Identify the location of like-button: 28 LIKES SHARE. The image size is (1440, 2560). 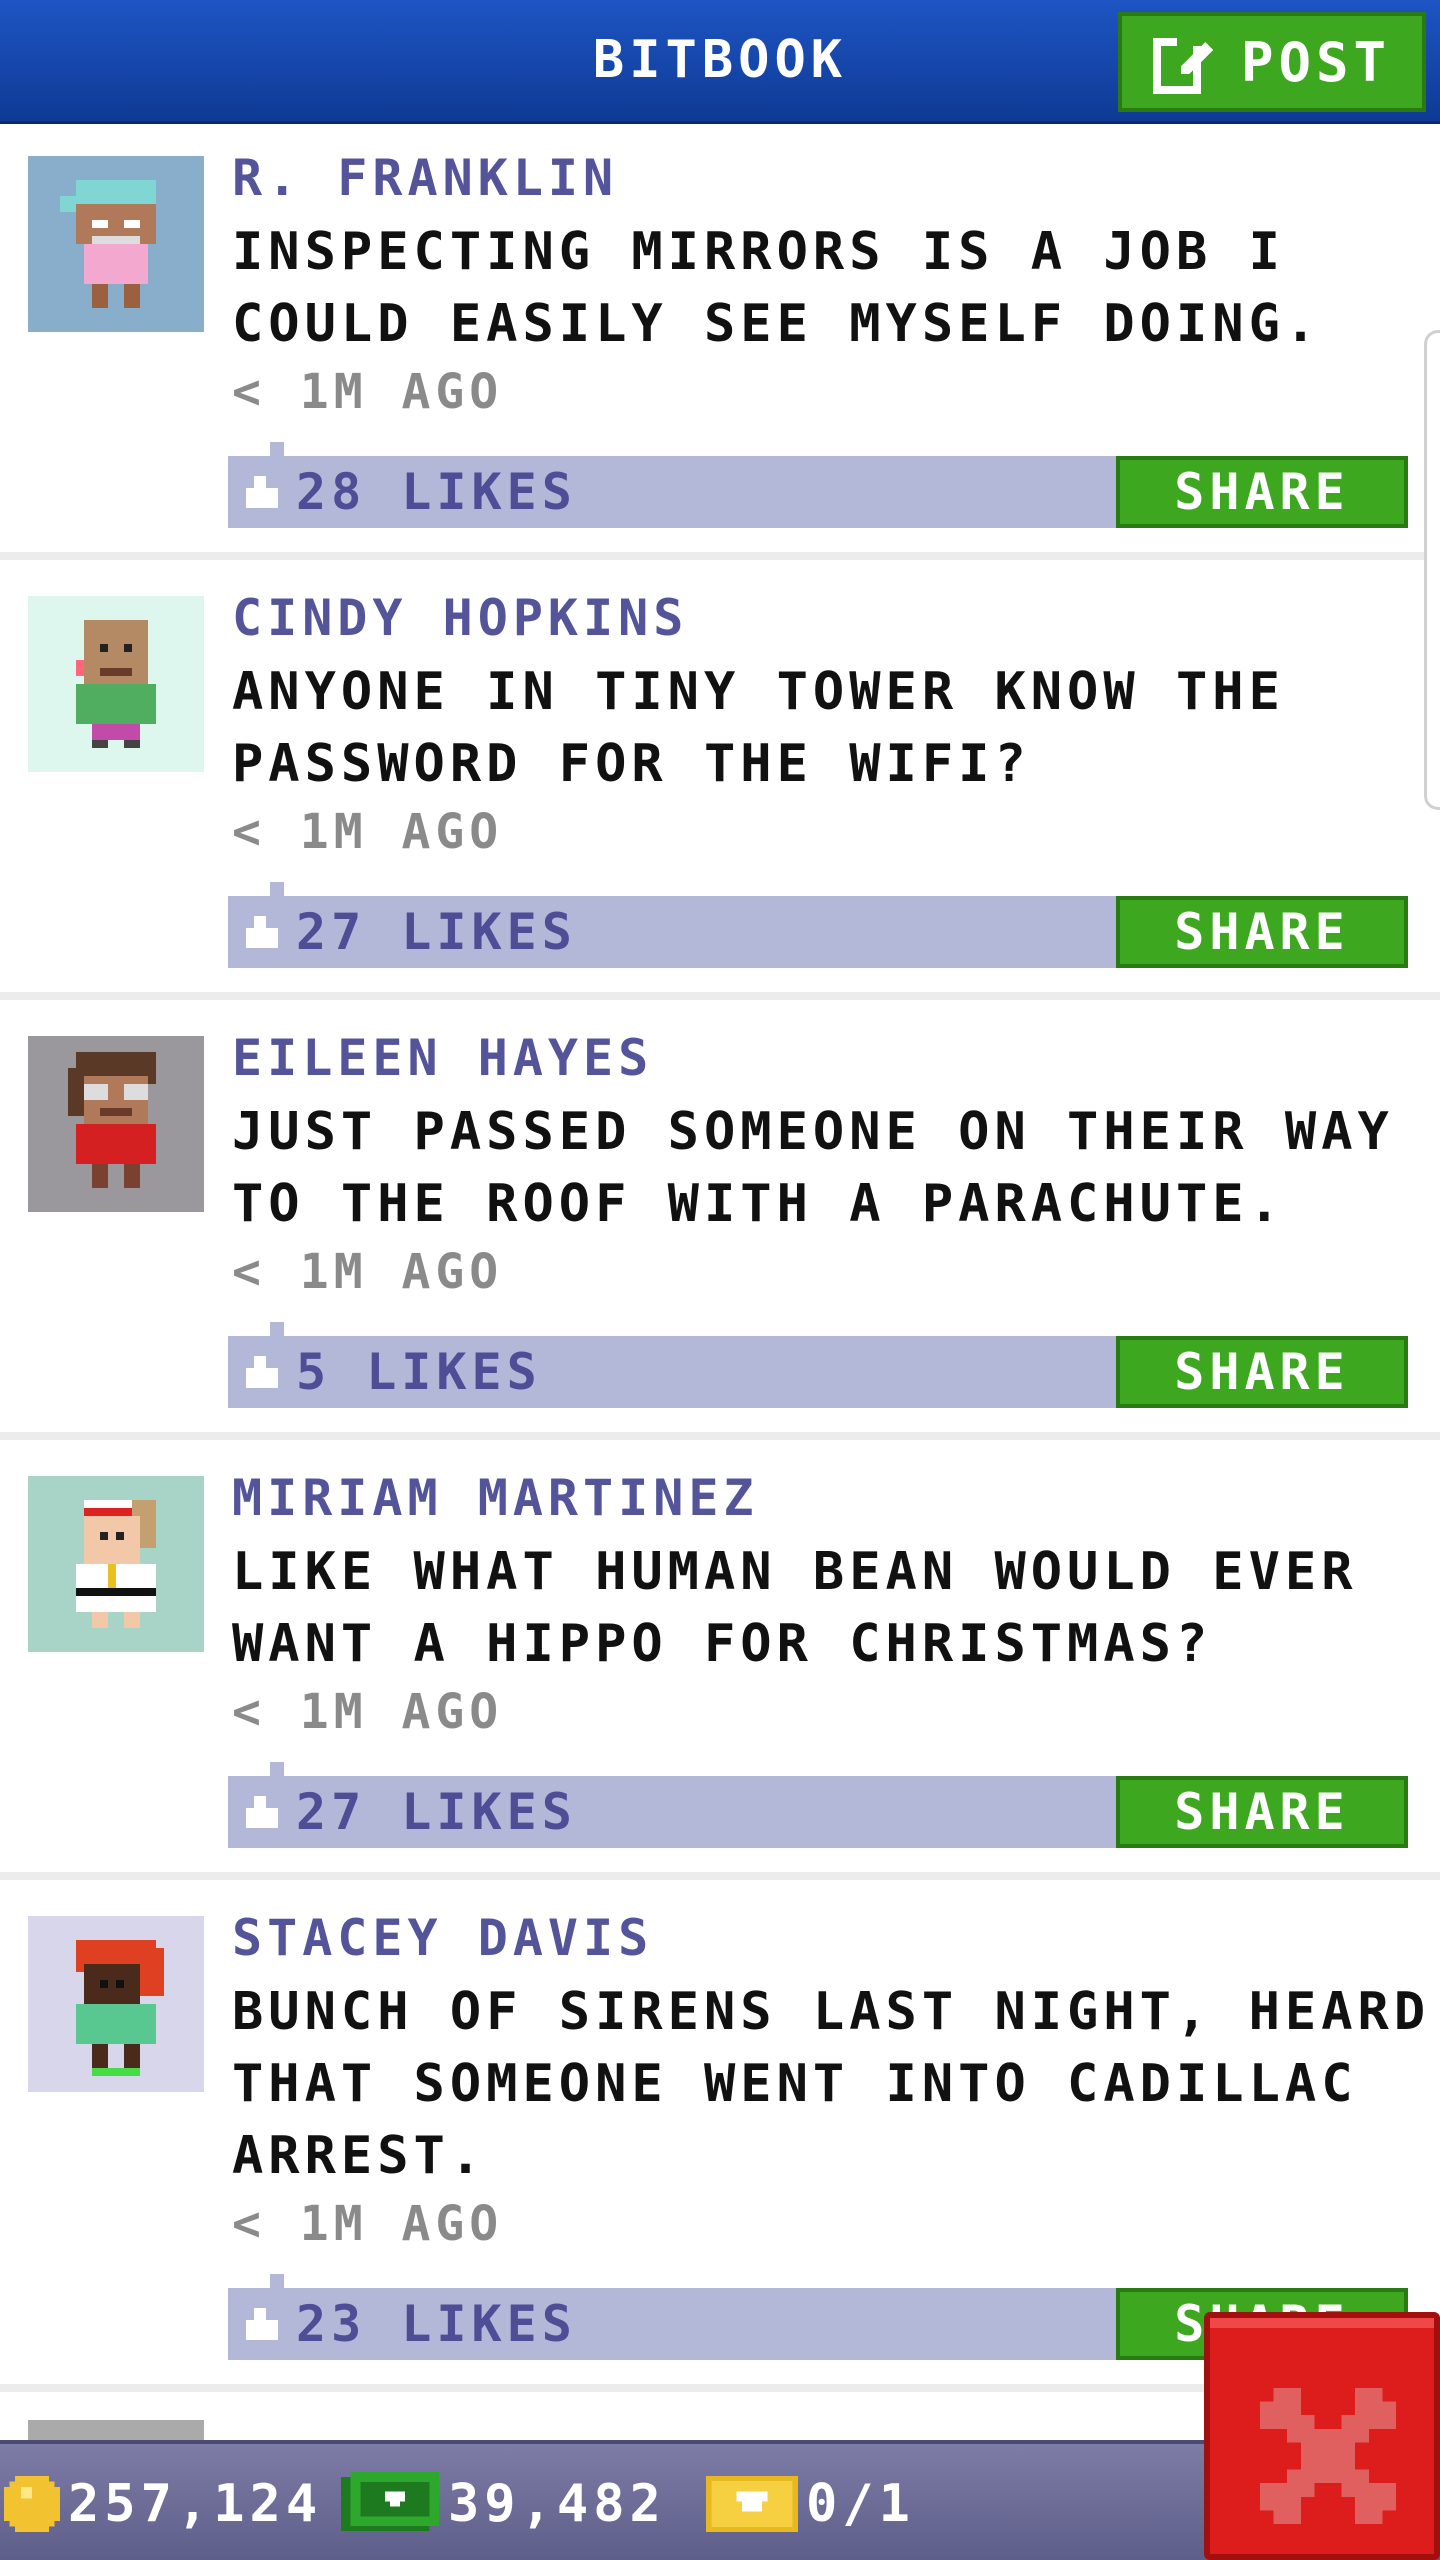
(818, 492).